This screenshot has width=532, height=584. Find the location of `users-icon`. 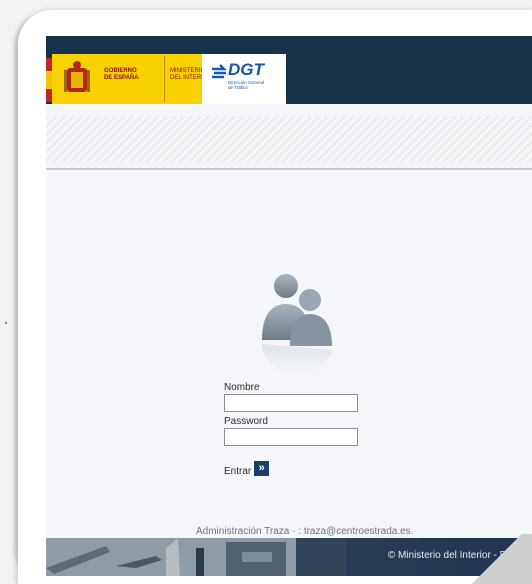

users-icon is located at coordinates (297, 324).